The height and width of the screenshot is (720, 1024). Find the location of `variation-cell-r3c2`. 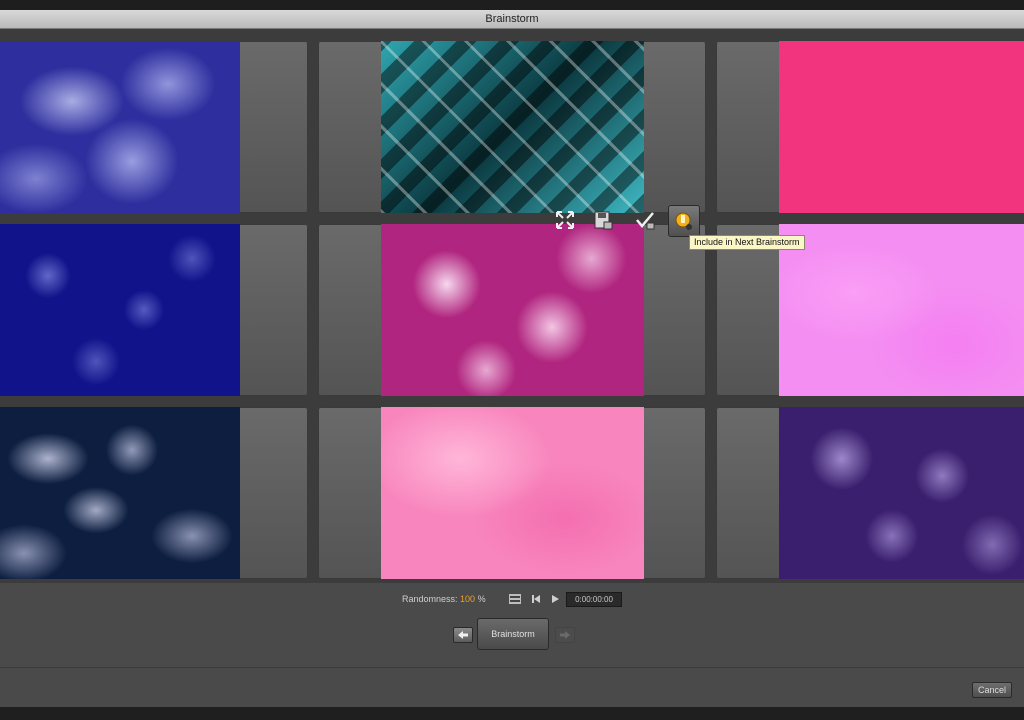

variation-cell-r3c2 is located at coordinates (512, 493).